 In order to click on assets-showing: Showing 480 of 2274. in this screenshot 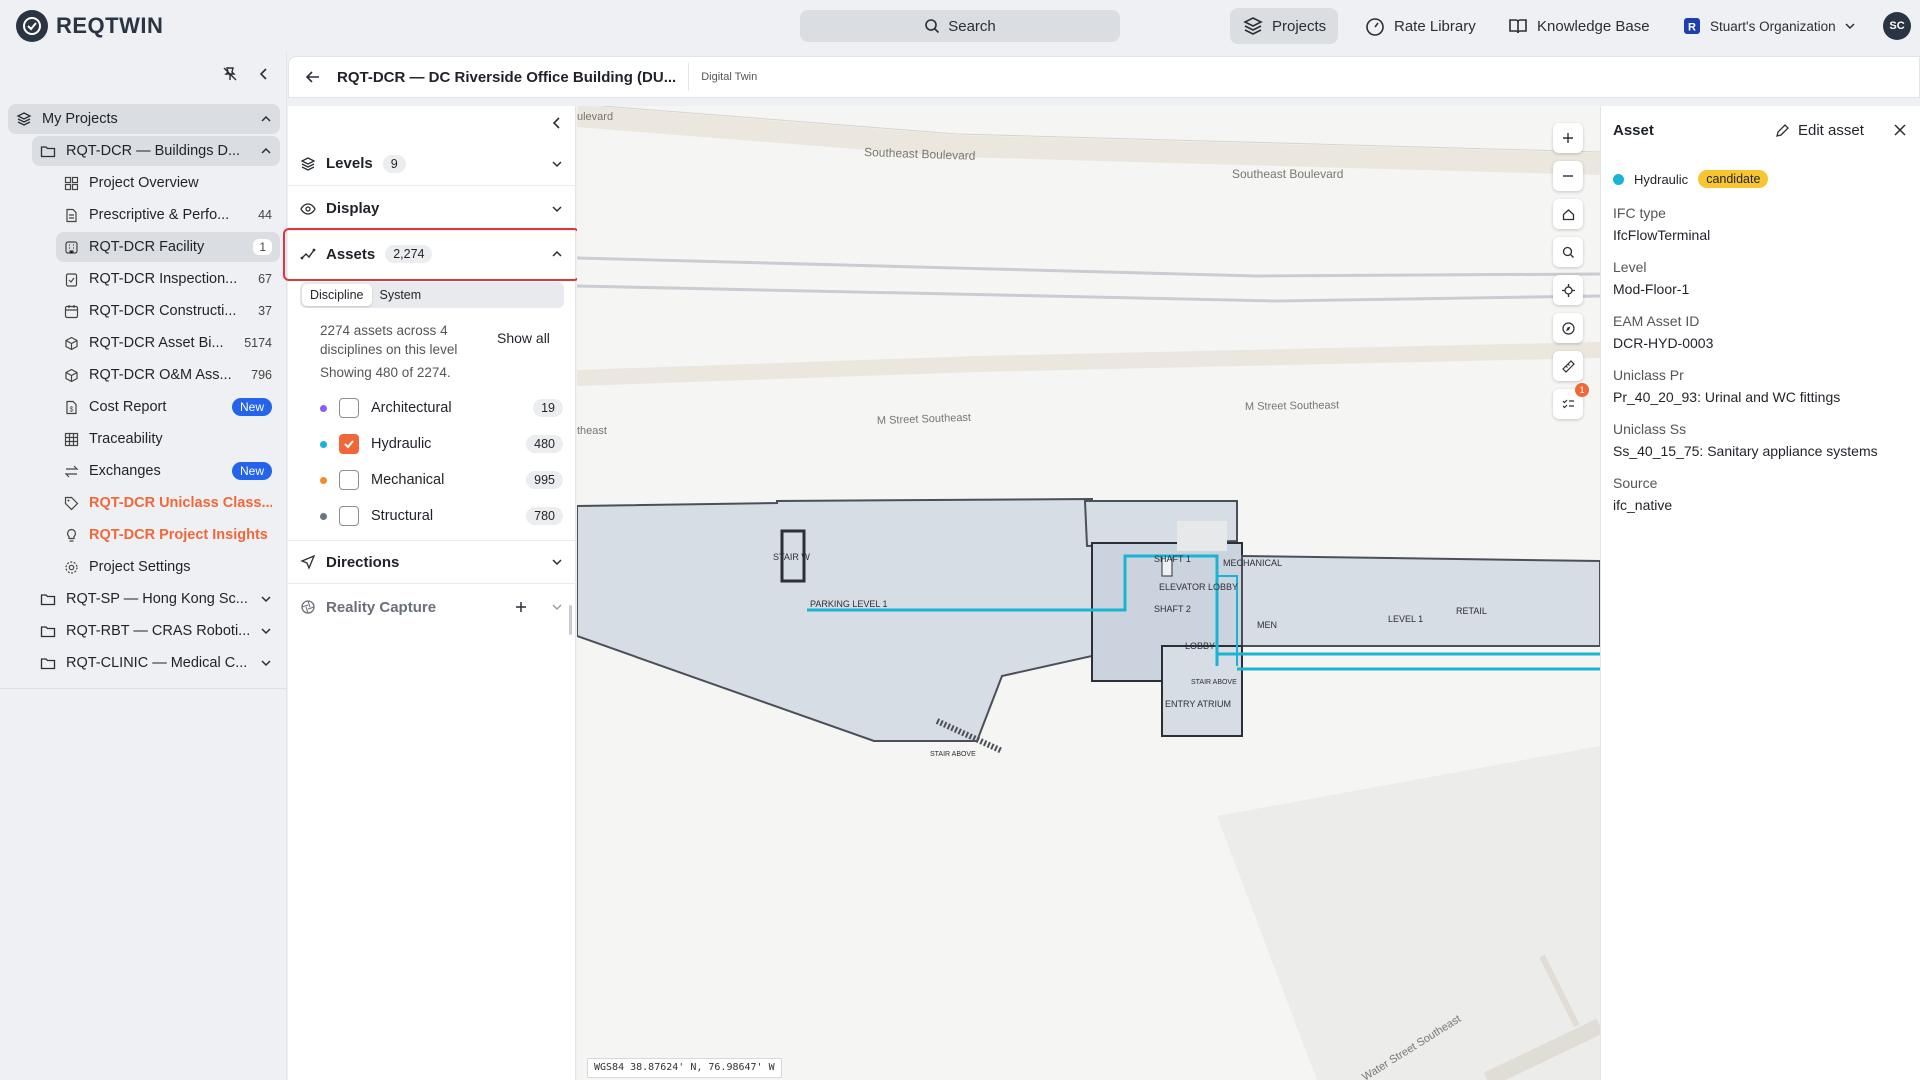, I will do `click(385, 372)`.